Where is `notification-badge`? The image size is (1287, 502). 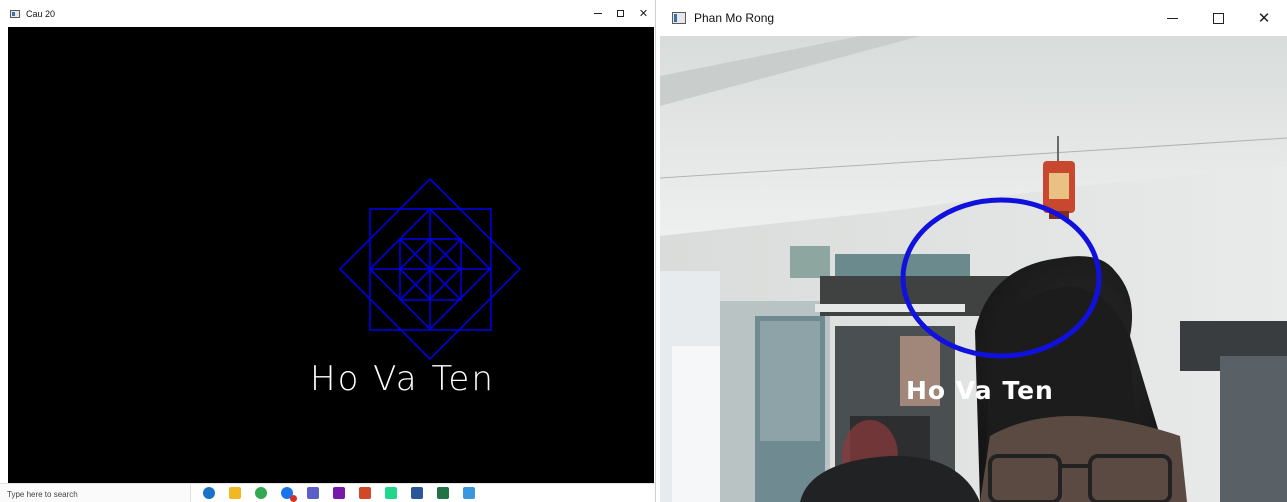
notification-badge is located at coordinates (293, 498).